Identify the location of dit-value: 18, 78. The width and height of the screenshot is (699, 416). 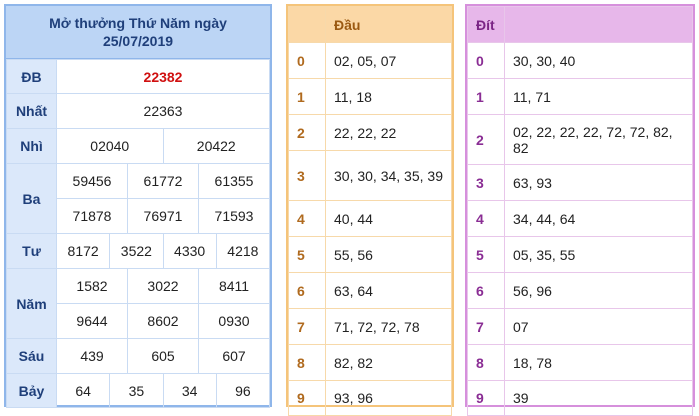
(598, 362).